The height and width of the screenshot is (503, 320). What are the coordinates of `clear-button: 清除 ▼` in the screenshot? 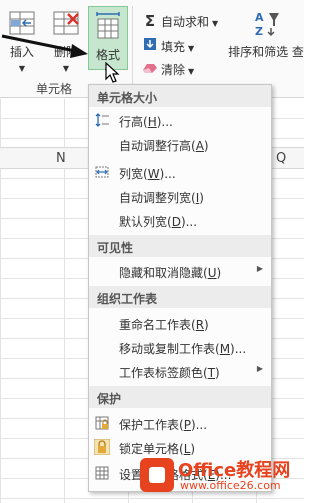 It's located at (168, 69).